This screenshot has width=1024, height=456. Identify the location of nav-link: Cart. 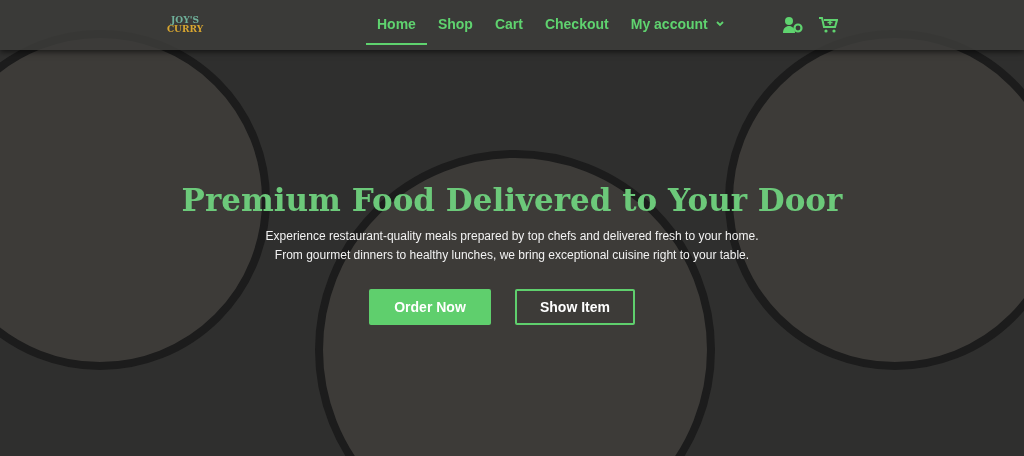
(508, 25).